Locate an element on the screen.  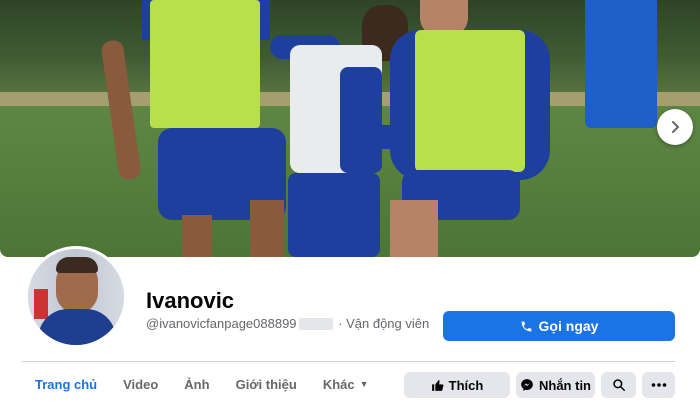
page-handle: @ivanovicfanpage088899 is located at coordinates (221, 323).